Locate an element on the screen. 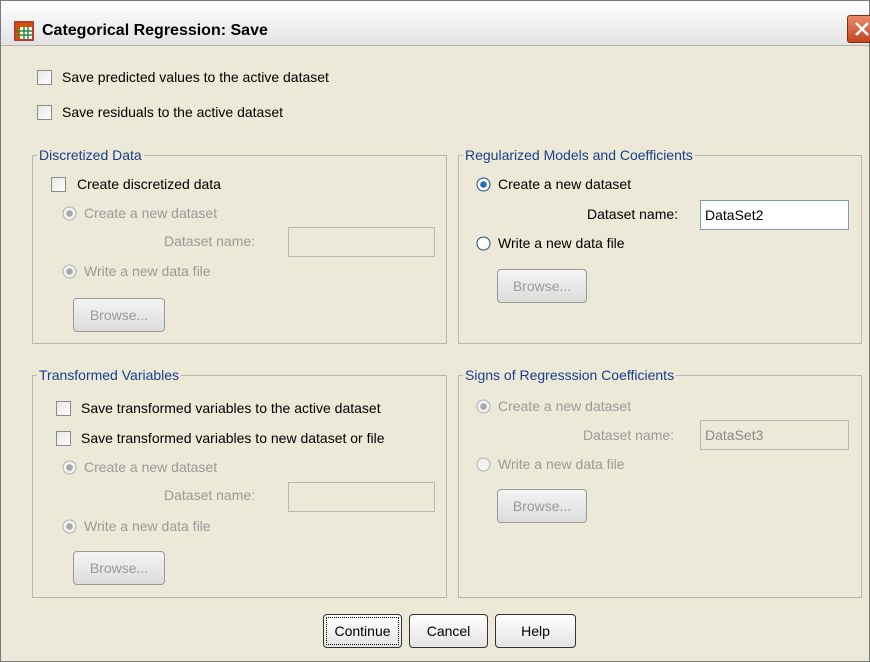 Image resolution: width=870 pixels, height=662 pixels. create-discretized-checkbox is located at coordinates (58, 184).